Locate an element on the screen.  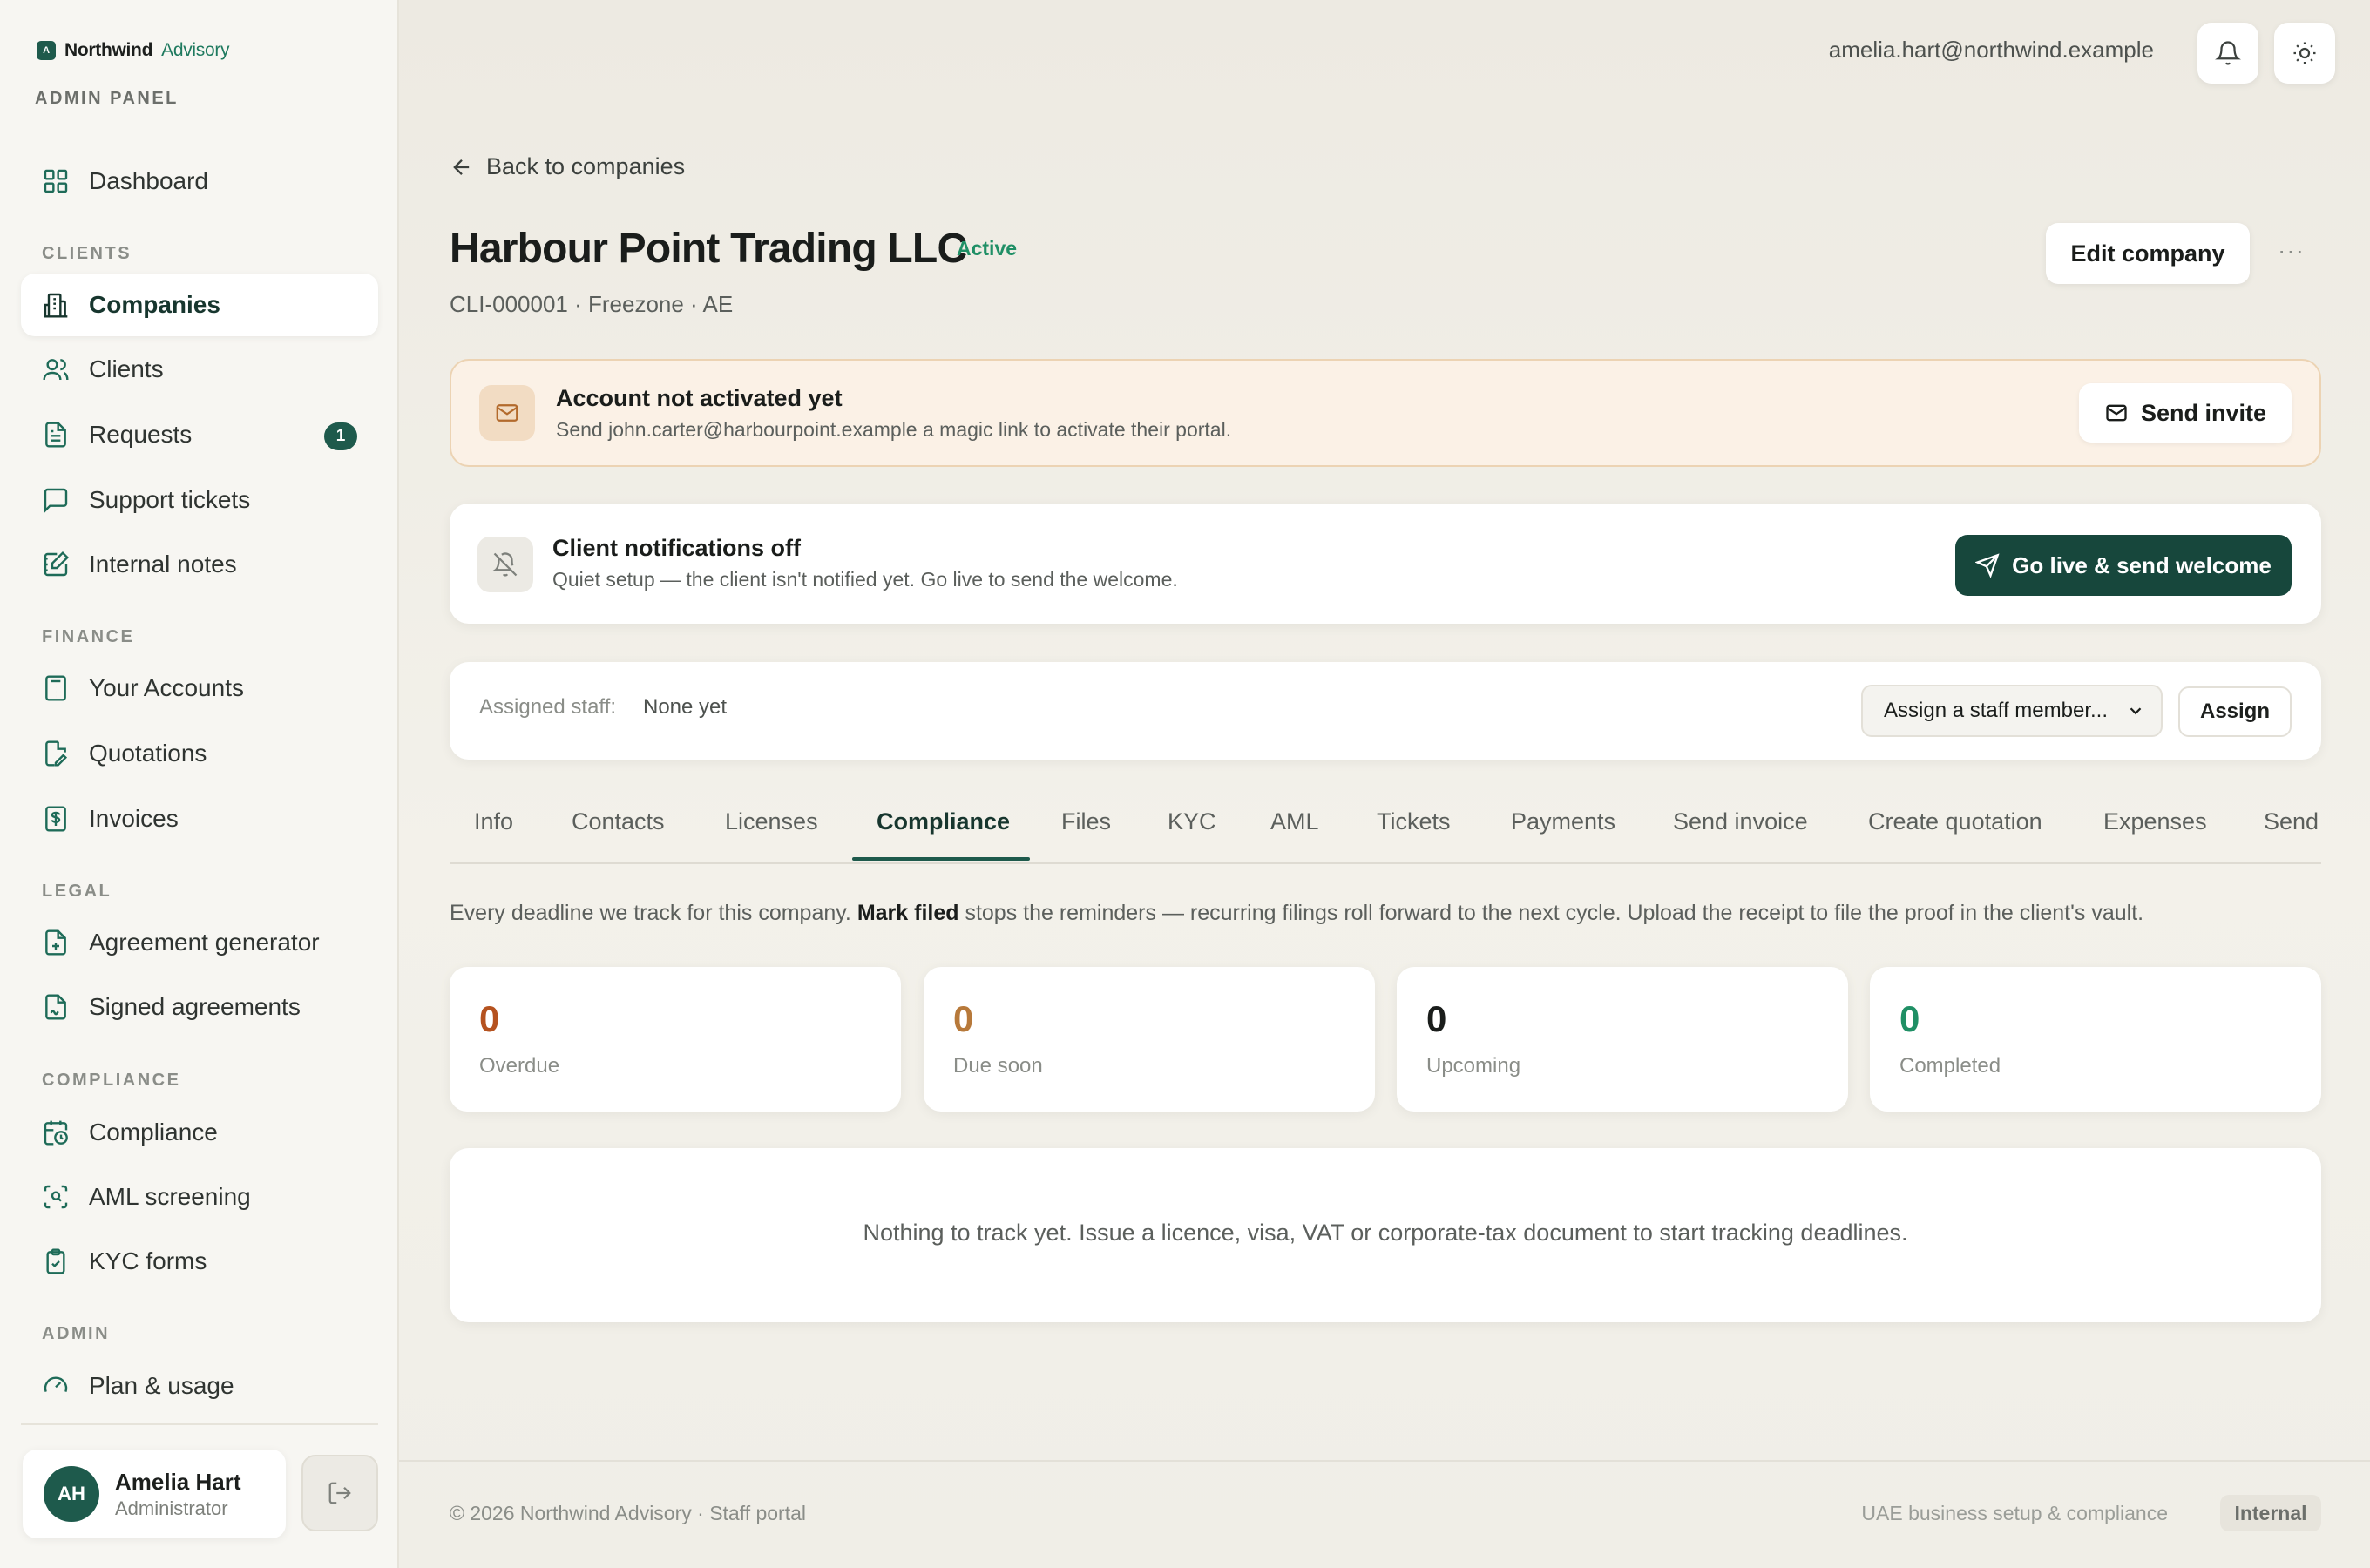
sidebar-item-label: Requests is located at coordinates (141, 434).